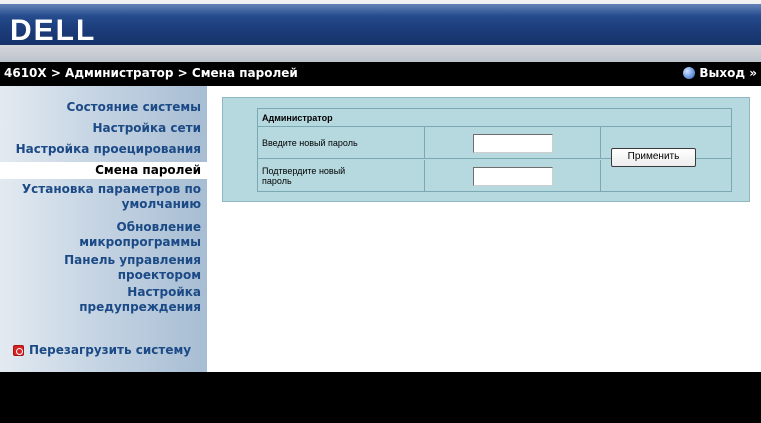  I want to click on sidebar-item-projector-control-panel: Панель управления проектором, so click(132, 268).